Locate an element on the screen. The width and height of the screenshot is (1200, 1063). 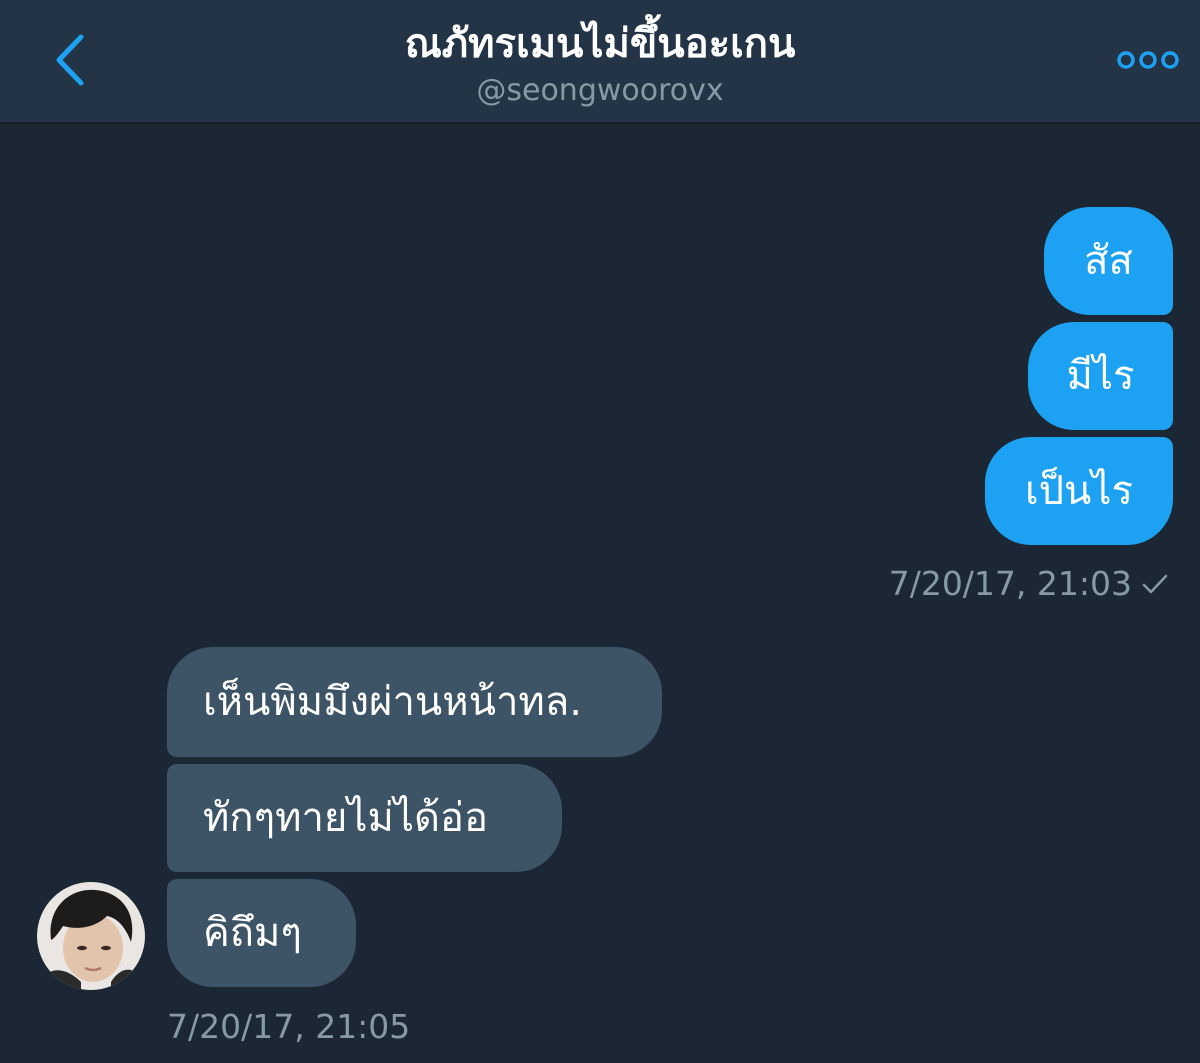
message-text: ทักๆทายไม่ได้อ่อ is located at coordinates (345, 818).